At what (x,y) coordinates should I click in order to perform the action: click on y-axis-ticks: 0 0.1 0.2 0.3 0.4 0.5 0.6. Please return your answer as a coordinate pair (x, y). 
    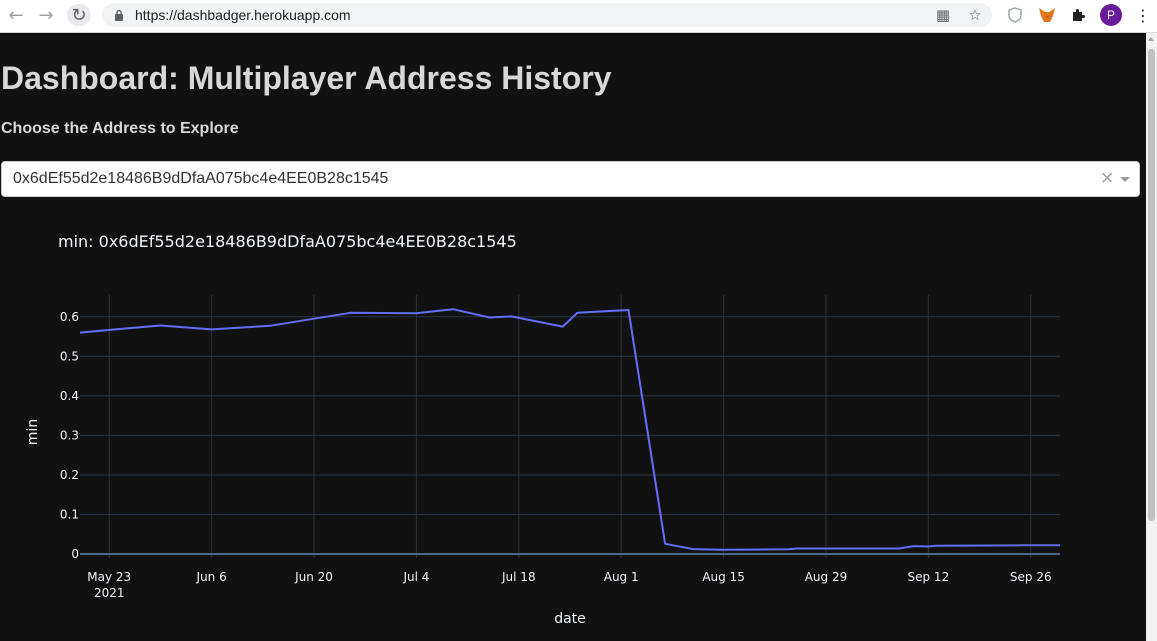
    Looking at the image, I should click on (69, 435).